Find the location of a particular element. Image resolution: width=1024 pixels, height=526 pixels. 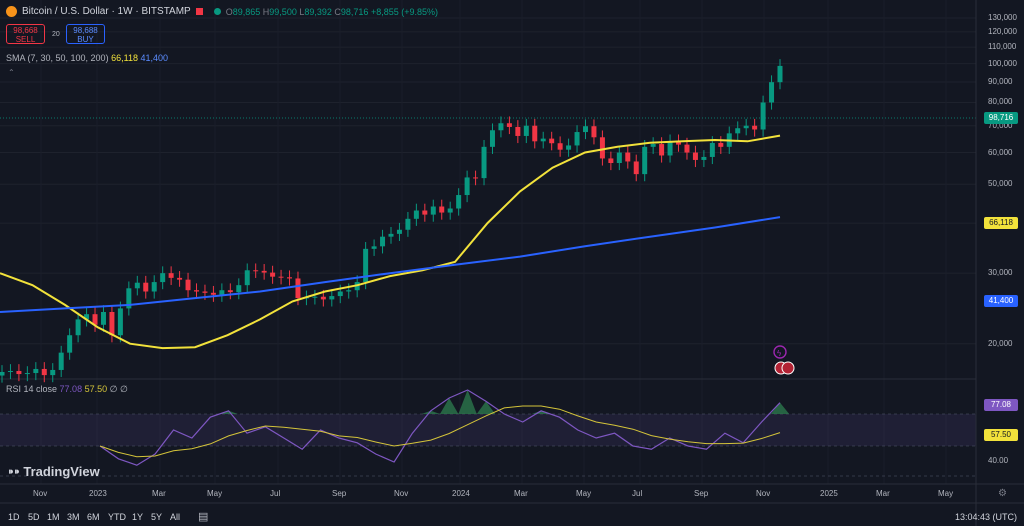

timeframe-1m: 1M is located at coordinates (53, 517).